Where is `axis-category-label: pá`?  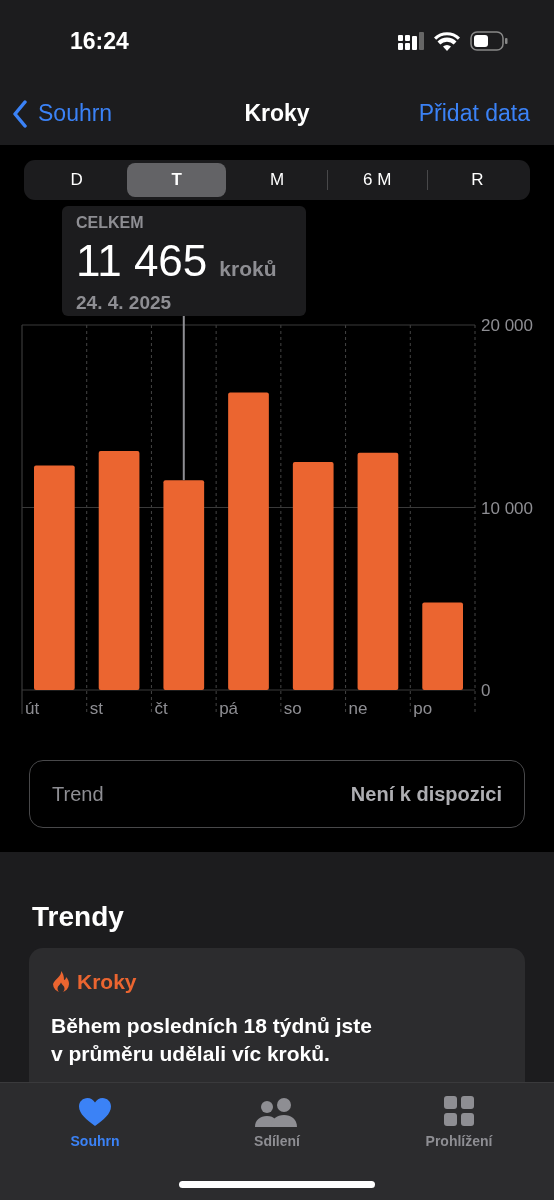 axis-category-label: pá is located at coordinates (229, 708).